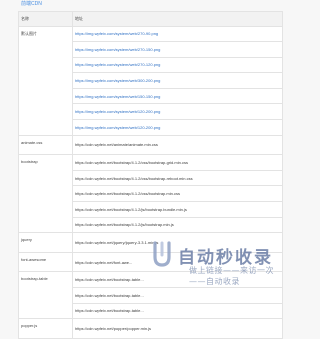 This screenshot has width=320, height=339. What do you see at coordinates (177, 19) in the screenshot?
I see `column-header-url: 地址` at bounding box center [177, 19].